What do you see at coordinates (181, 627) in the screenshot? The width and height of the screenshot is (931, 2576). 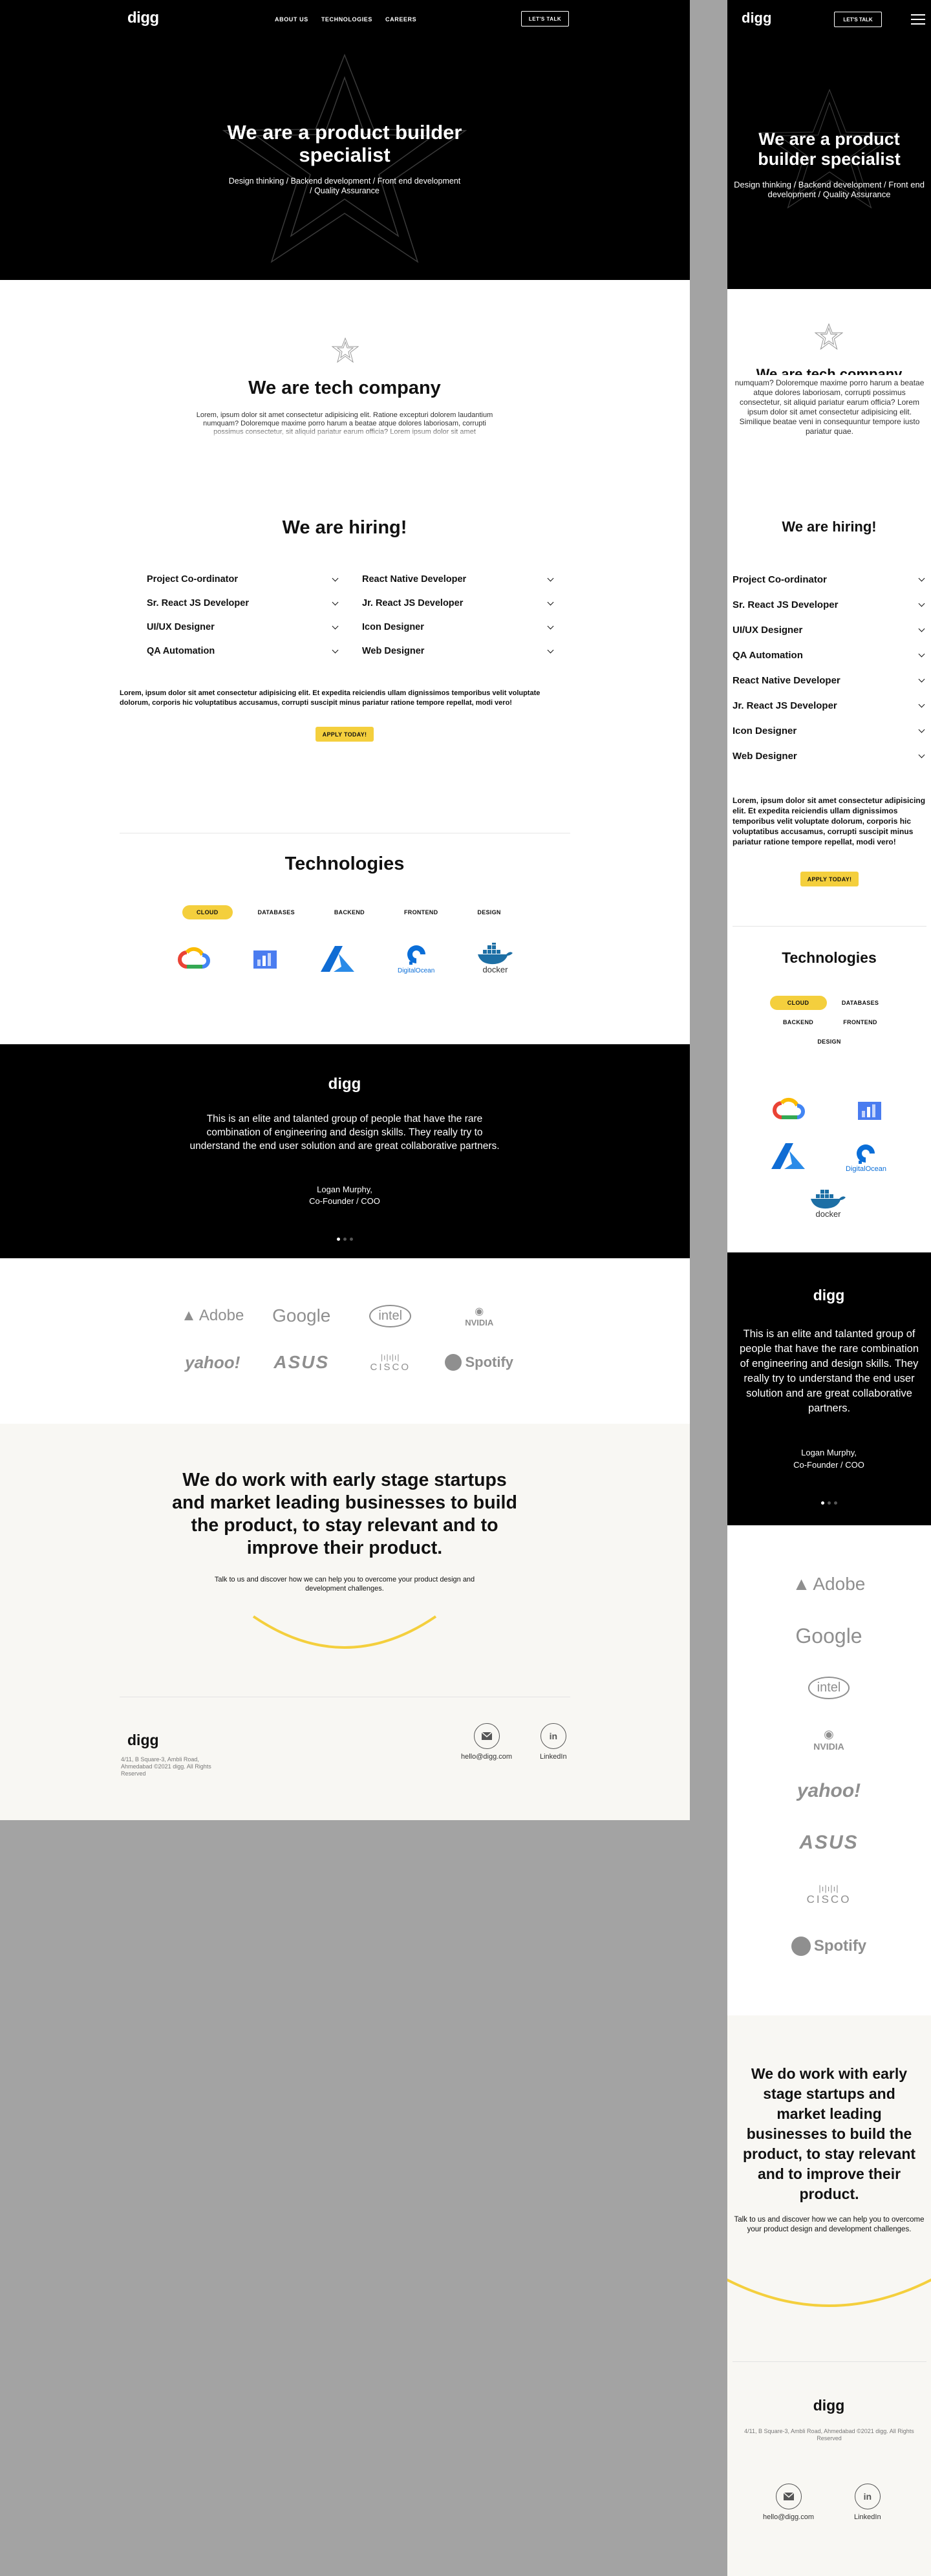 I see `job-title: UI/UX Designer` at bounding box center [181, 627].